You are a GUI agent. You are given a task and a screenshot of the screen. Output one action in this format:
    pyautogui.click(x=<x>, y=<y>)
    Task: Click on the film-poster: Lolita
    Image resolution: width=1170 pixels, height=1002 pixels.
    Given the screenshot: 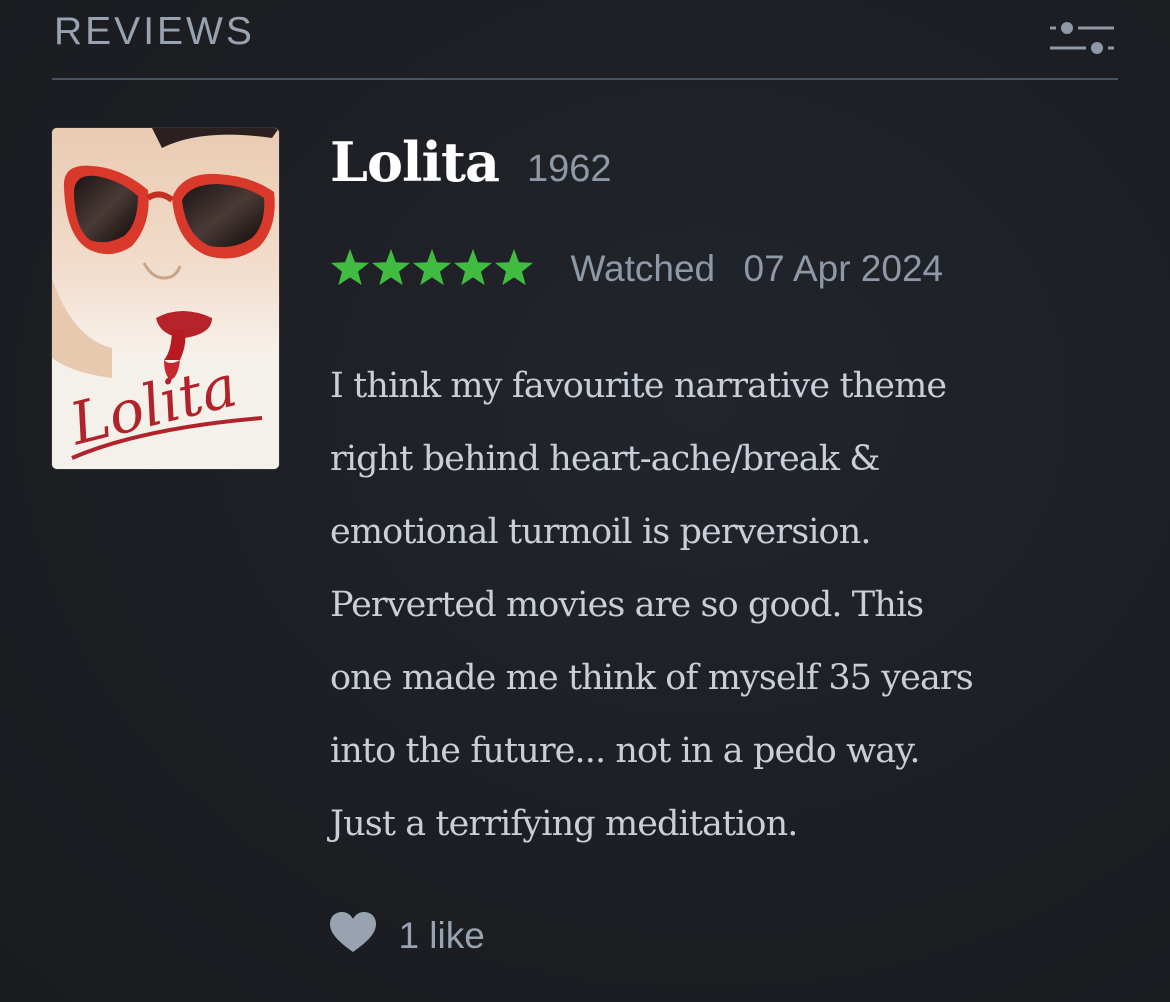 What is the action you would take?
    pyautogui.click(x=165, y=298)
    